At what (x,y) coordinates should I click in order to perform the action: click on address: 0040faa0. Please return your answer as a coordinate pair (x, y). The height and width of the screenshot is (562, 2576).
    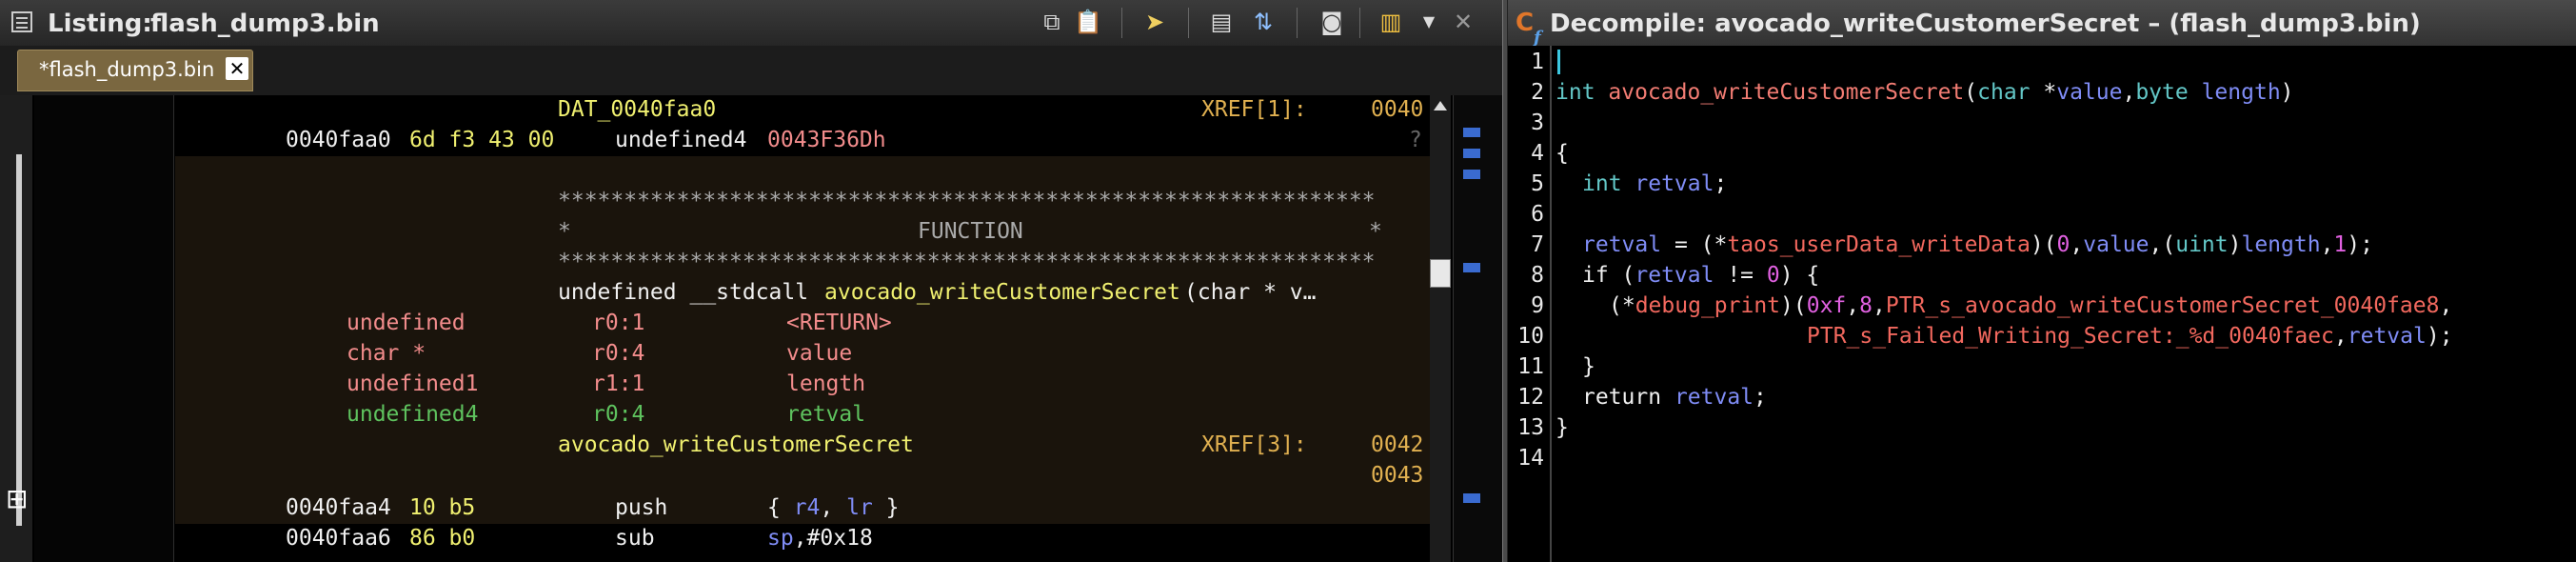
    Looking at the image, I should click on (338, 140).